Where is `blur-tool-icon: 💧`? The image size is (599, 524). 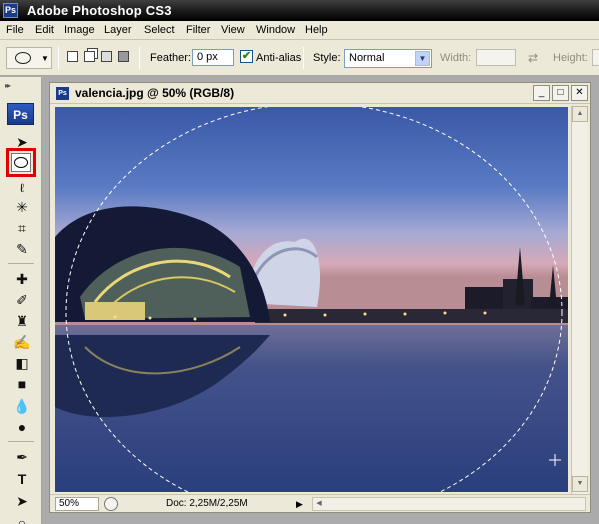 blur-tool-icon: 💧 is located at coordinates (22, 406).